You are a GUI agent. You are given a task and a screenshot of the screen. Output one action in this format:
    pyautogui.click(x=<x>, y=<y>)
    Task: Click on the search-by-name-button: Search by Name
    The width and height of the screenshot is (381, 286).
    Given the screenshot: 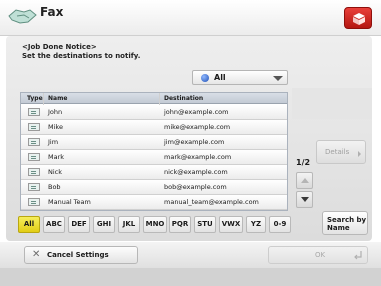 What is the action you would take?
    pyautogui.click(x=345, y=223)
    